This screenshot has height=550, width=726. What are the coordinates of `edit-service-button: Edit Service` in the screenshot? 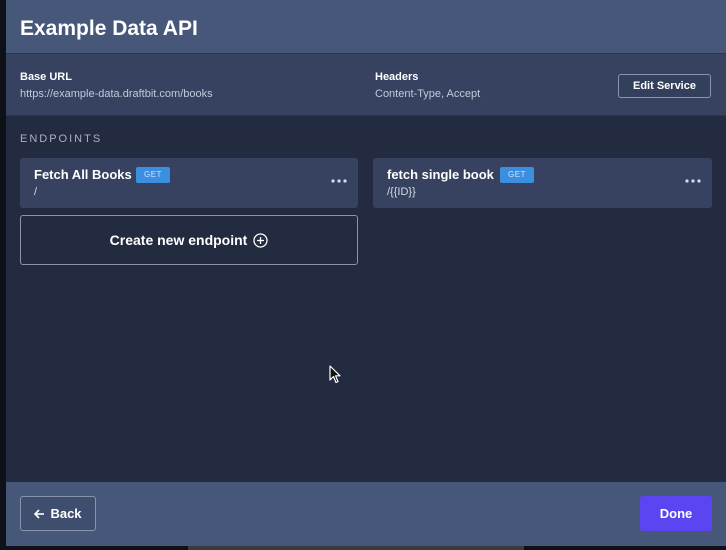 It's located at (664, 86).